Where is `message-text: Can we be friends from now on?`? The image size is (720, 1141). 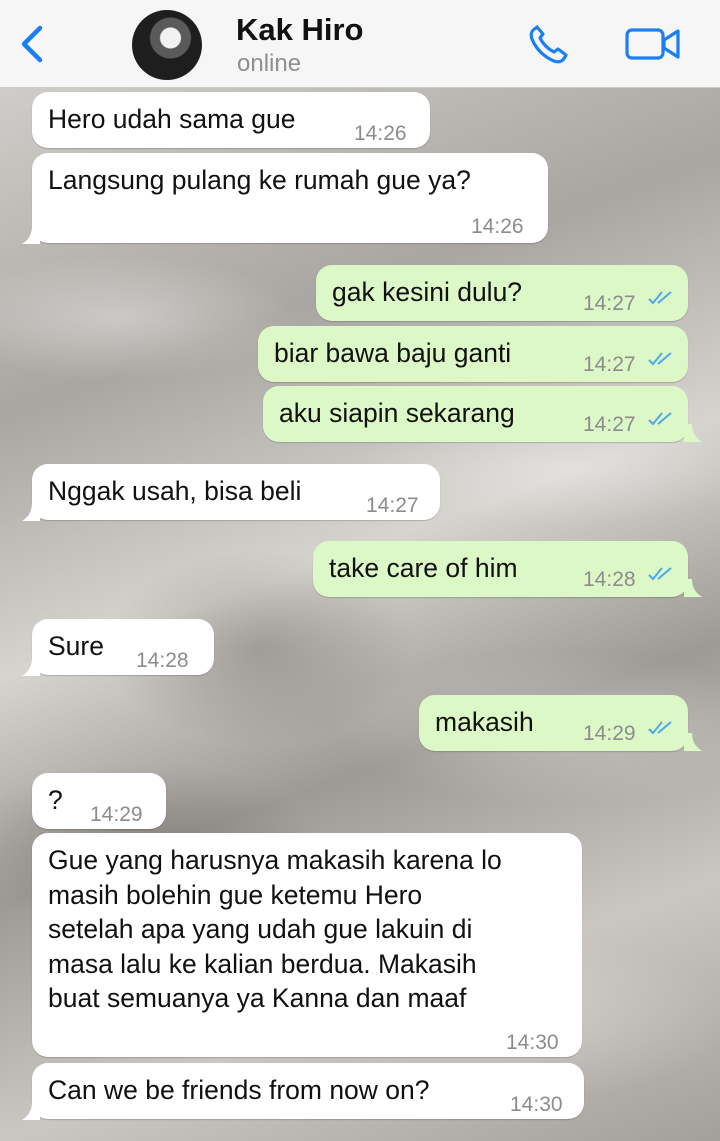 message-text: Can we be friends from now on? is located at coordinates (239, 1090).